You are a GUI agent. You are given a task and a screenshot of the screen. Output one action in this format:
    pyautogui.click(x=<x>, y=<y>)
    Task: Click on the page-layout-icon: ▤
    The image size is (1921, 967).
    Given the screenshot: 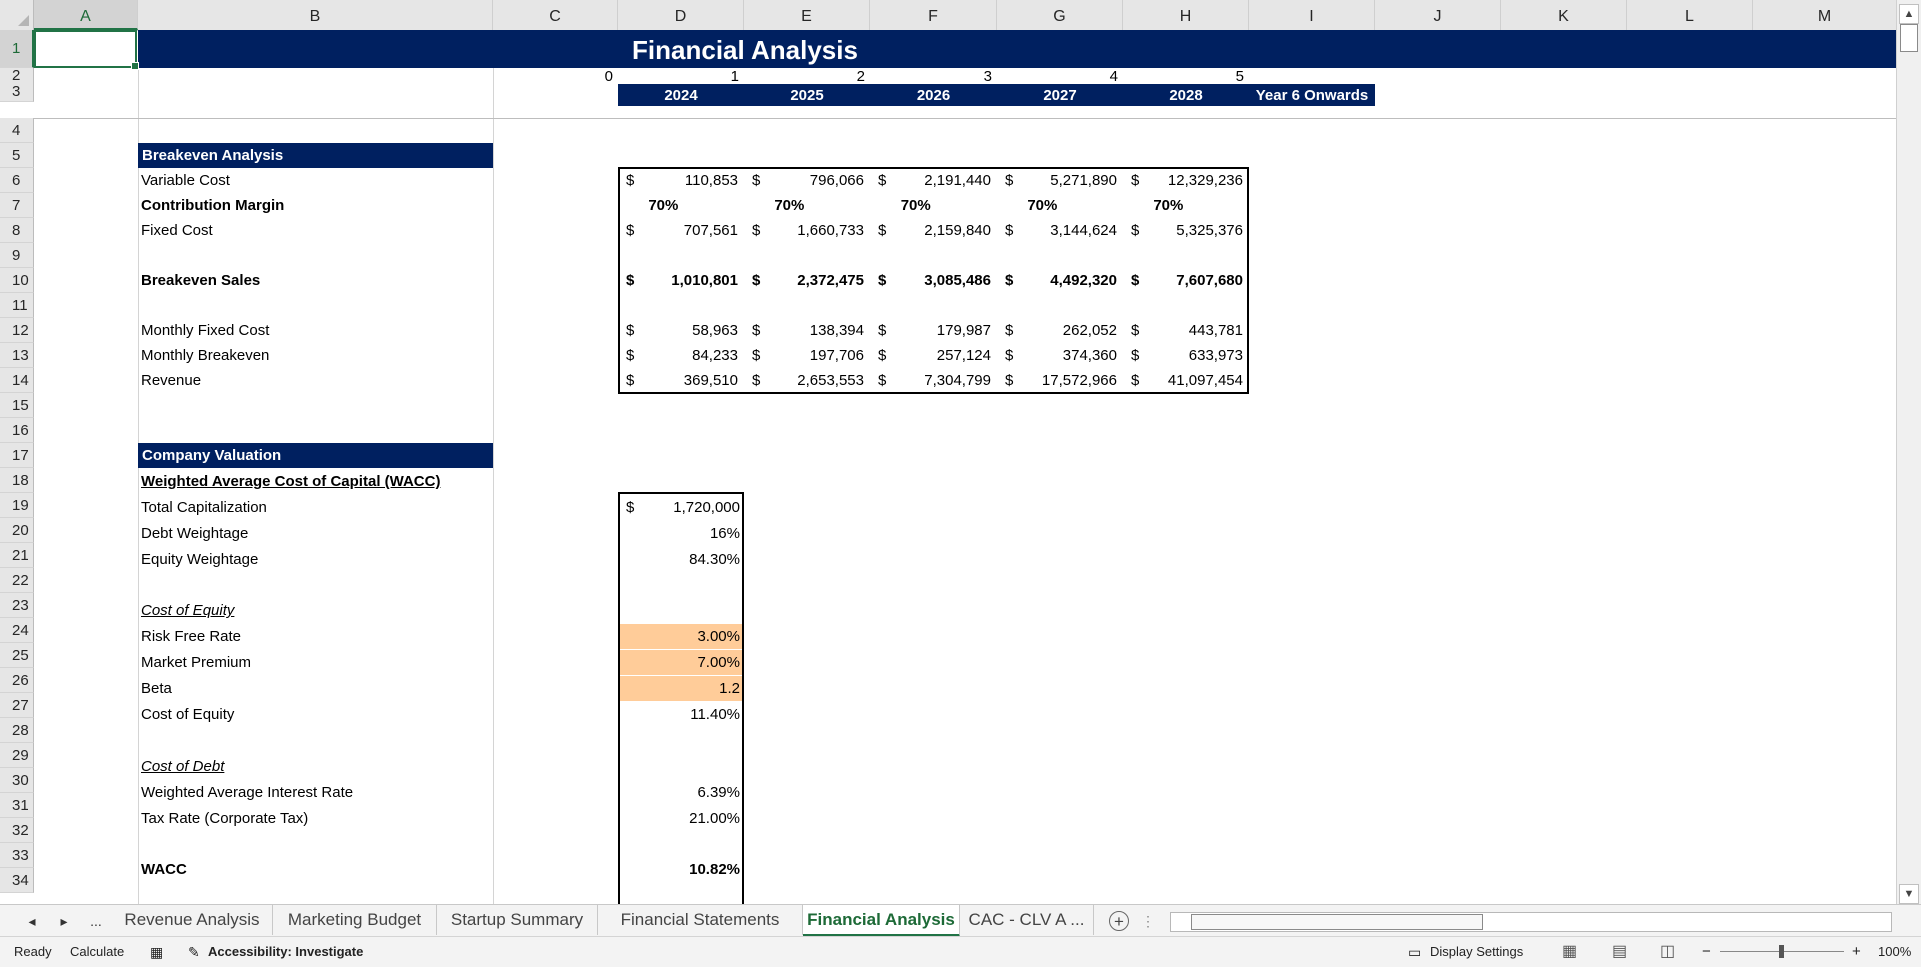 What is the action you would take?
    pyautogui.click(x=1619, y=952)
    